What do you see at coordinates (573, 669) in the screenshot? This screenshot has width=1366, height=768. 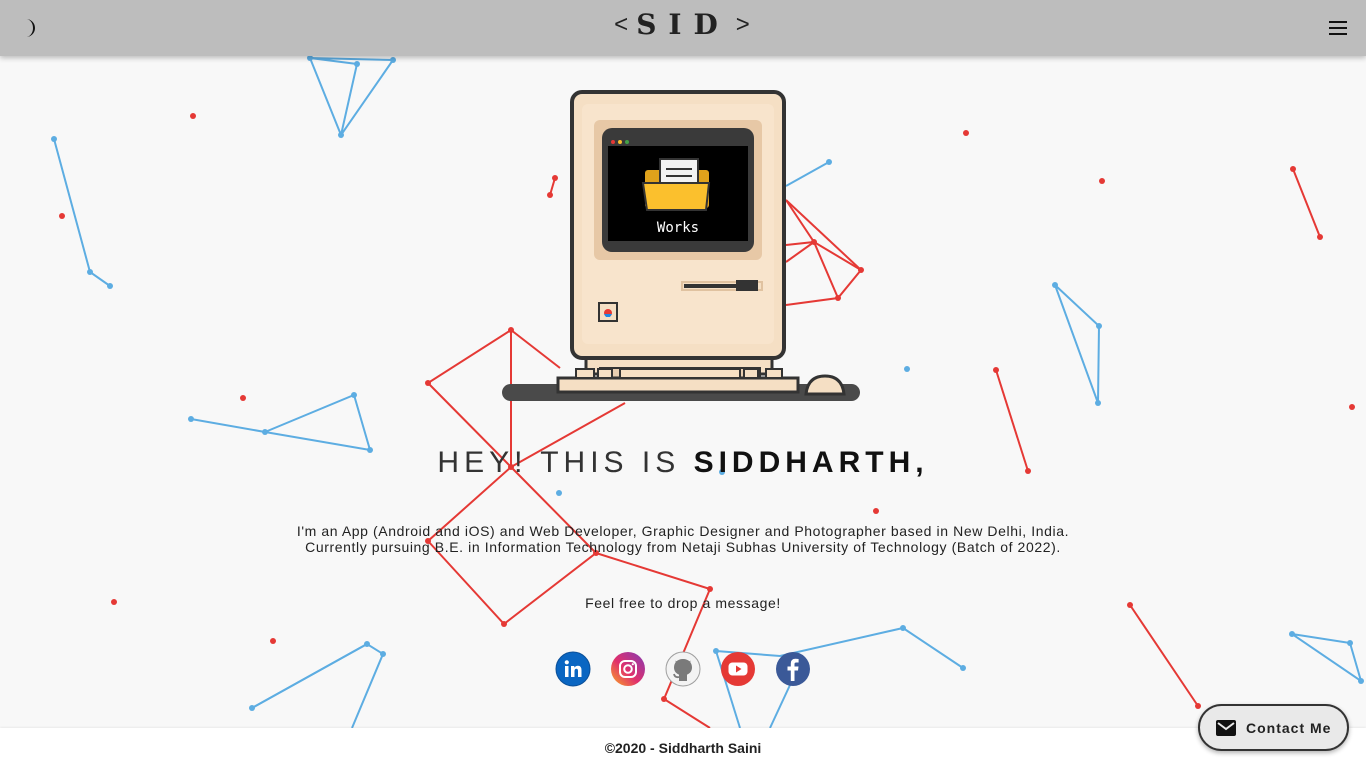 I see `linkedin-icon` at bounding box center [573, 669].